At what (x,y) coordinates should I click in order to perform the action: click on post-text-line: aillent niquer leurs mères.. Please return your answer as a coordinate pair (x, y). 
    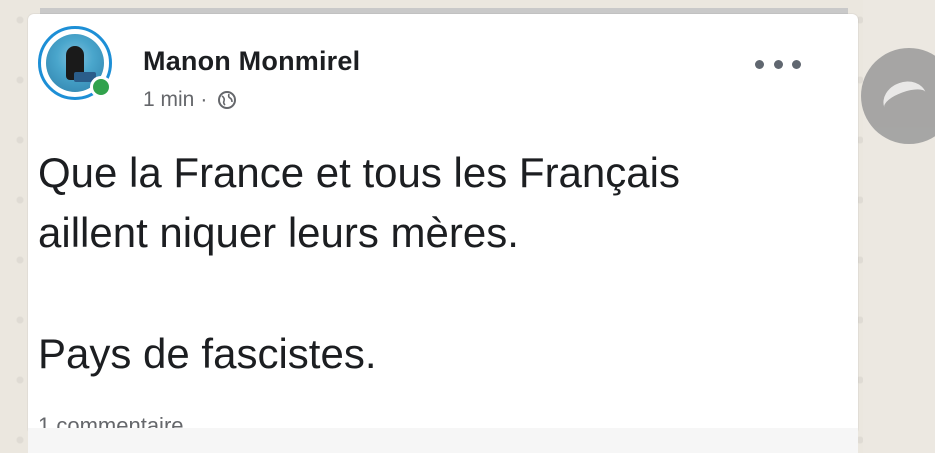
    Looking at the image, I should click on (278, 232).